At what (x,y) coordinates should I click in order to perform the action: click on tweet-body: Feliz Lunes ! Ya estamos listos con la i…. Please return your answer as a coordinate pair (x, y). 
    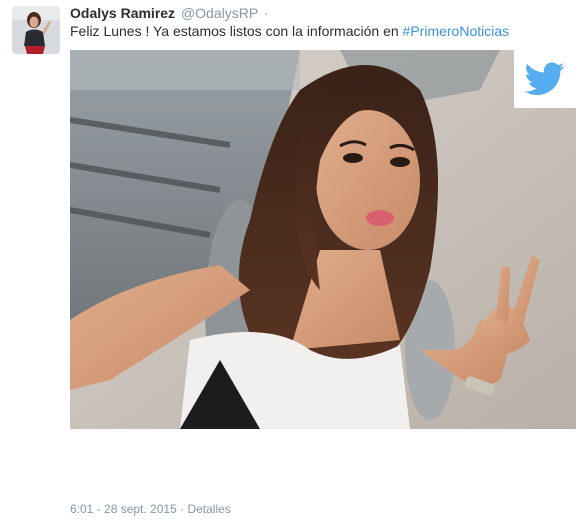
    Looking at the image, I should click on (236, 31).